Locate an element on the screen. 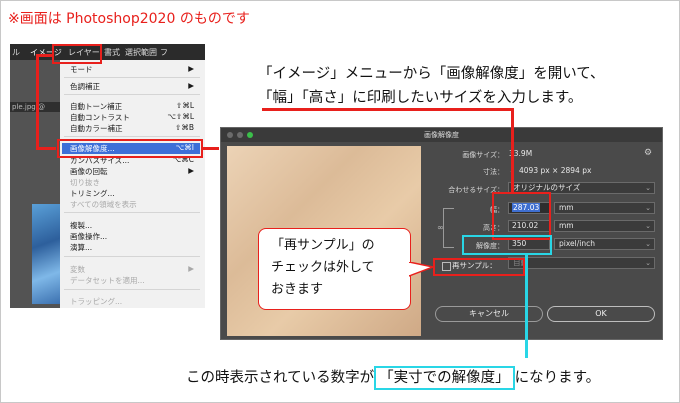  menu-bar-item: ル is located at coordinates (16, 52).